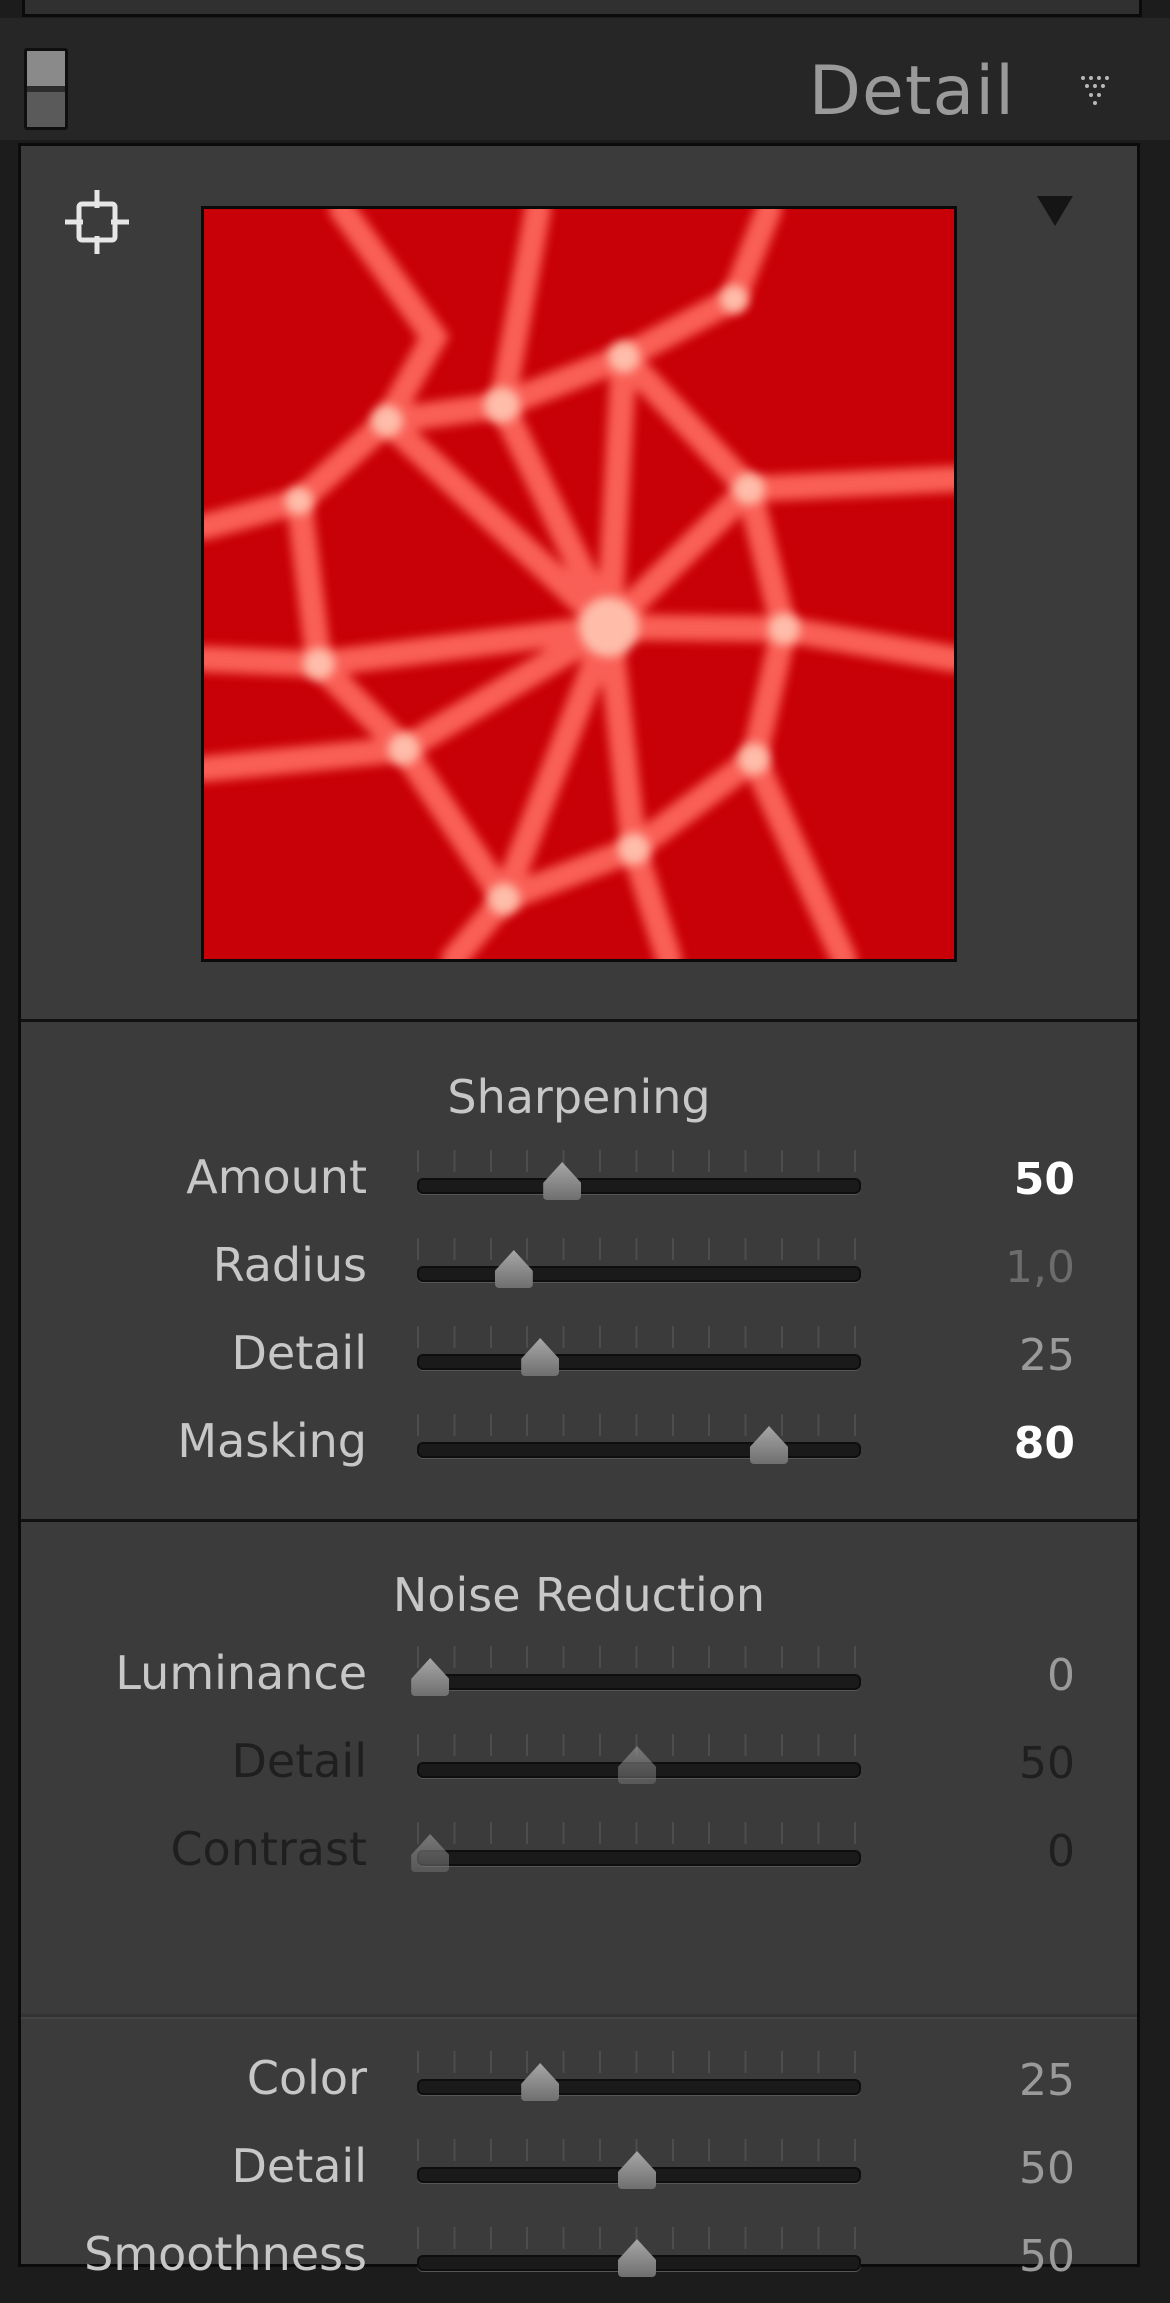  What do you see at coordinates (268, 1849) in the screenshot?
I see `slider-label: Contrast` at bounding box center [268, 1849].